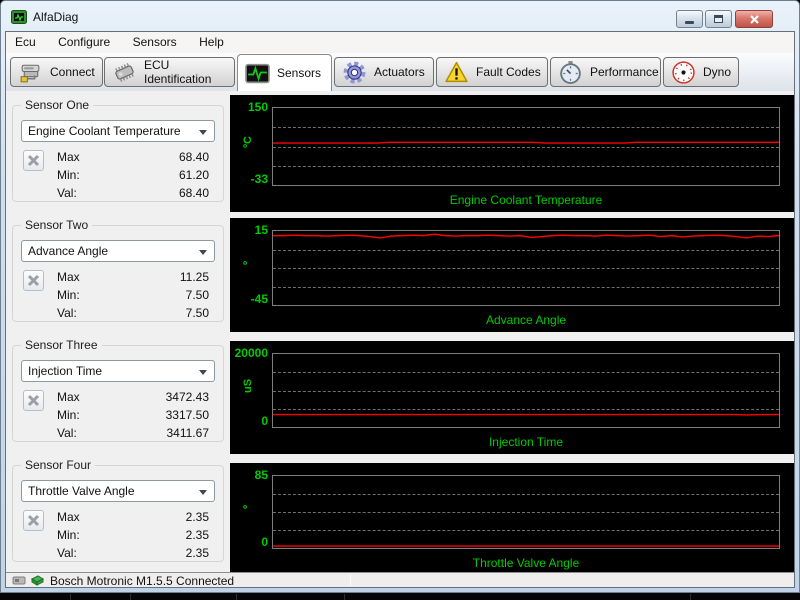 The image size is (800, 600). I want to click on status-device-icon, so click(19, 580).